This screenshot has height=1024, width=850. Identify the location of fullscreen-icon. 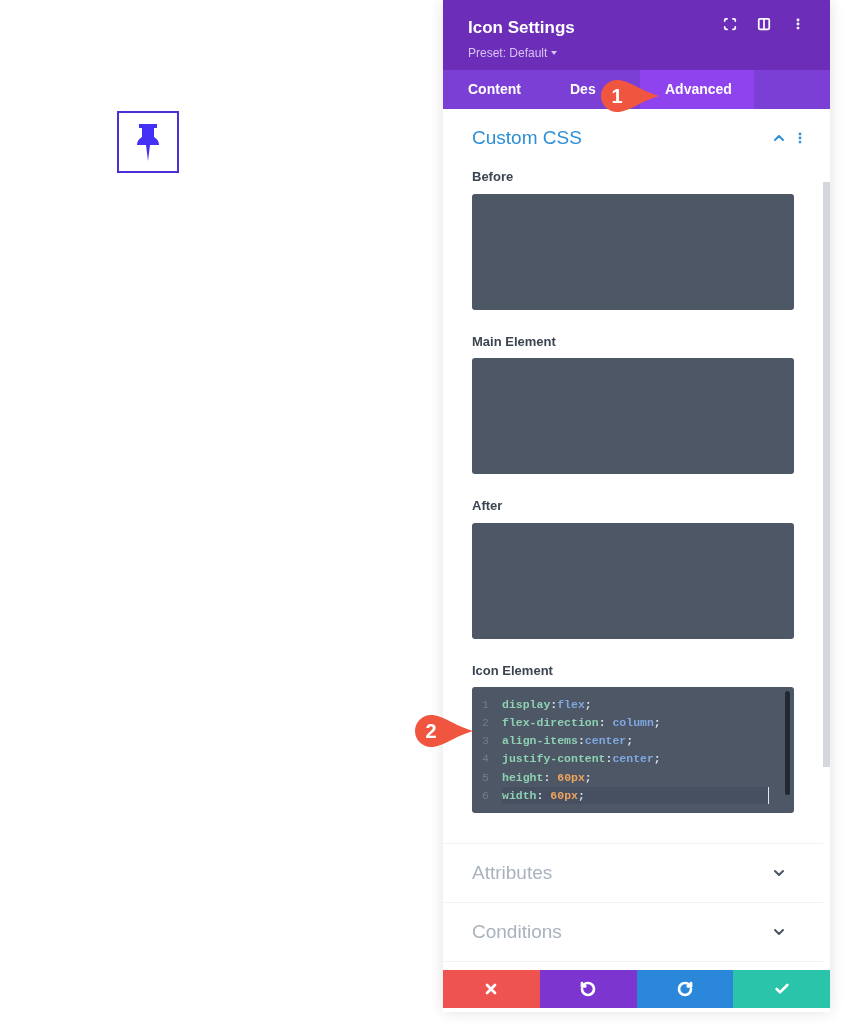
(730, 24).